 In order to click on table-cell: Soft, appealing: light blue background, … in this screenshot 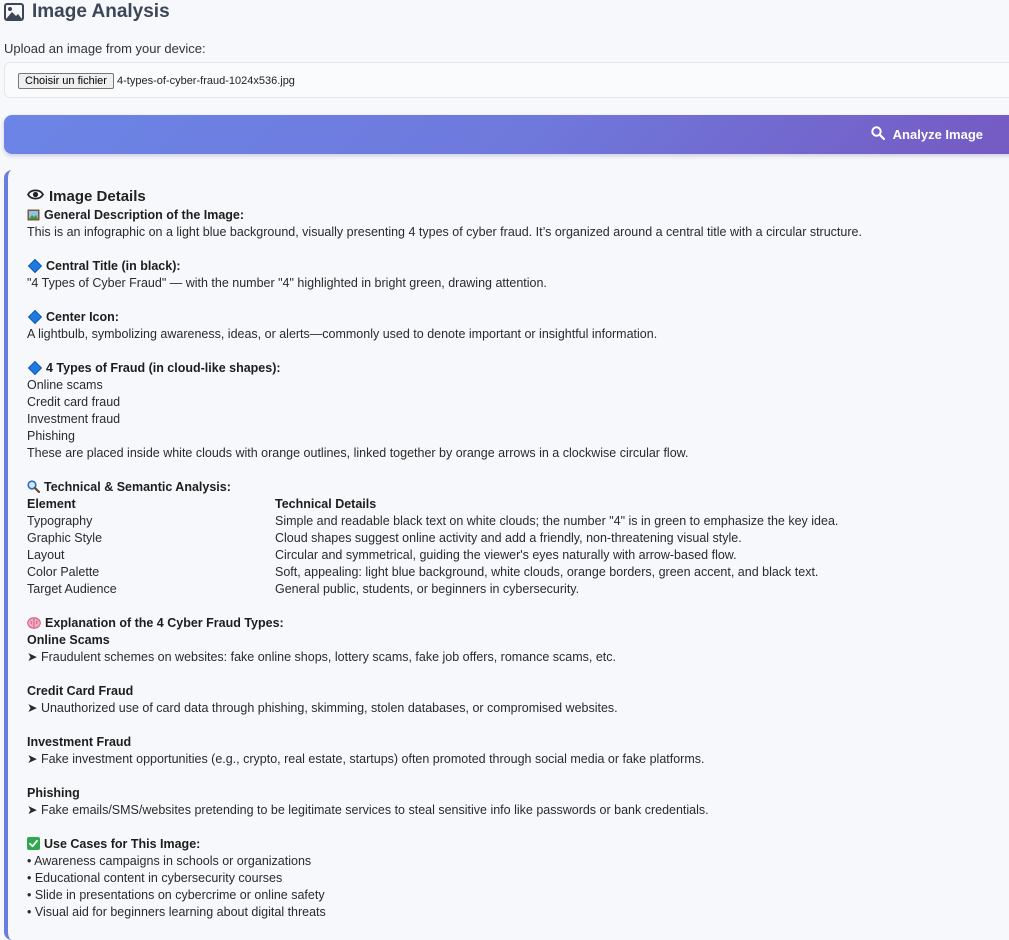, I will do `click(547, 572)`.